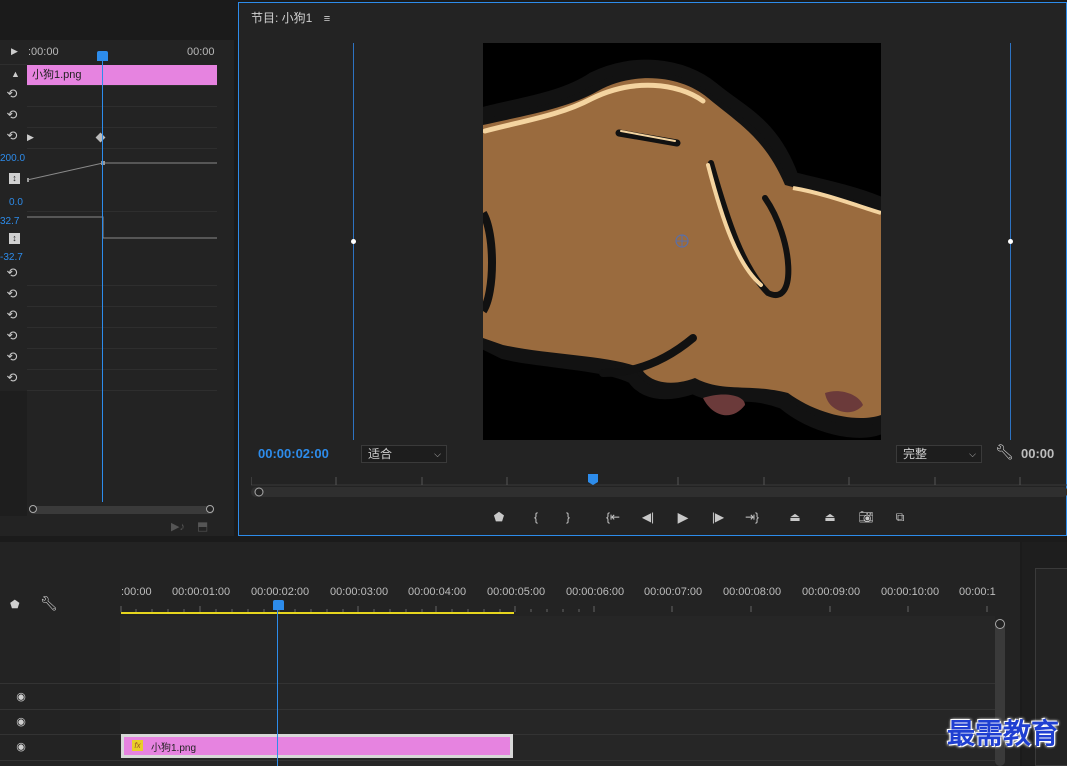 The image size is (1067, 766). I want to click on clip-bar: 小狗1.png, so click(122, 75).